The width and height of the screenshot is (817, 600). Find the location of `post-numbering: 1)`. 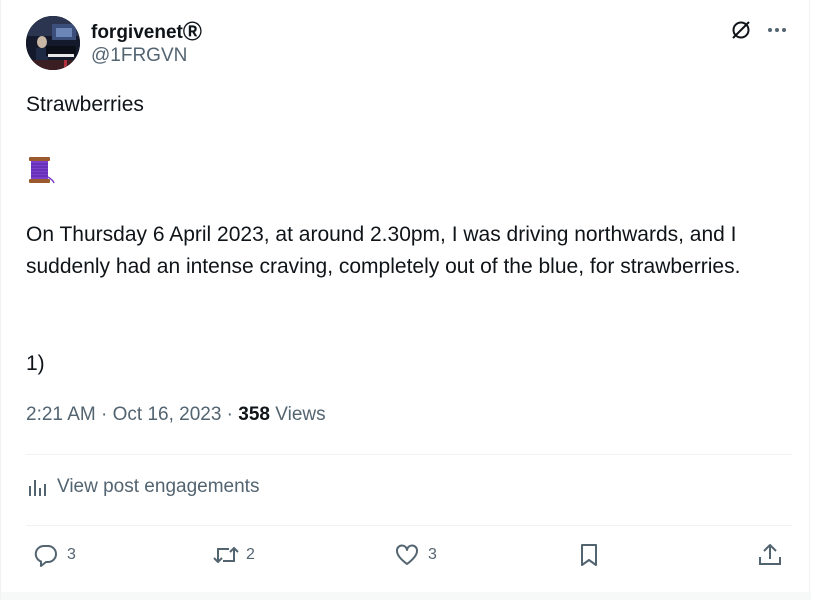

post-numbering: 1) is located at coordinates (35, 363).